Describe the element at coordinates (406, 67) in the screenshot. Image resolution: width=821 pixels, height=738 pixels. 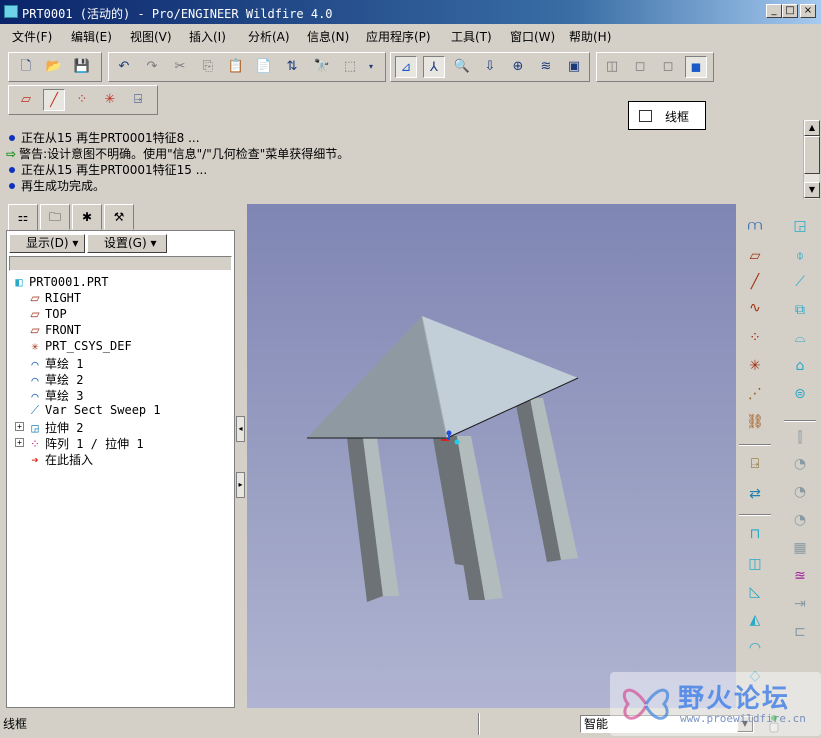
I see `datum-display-icon: ⊿` at that location.